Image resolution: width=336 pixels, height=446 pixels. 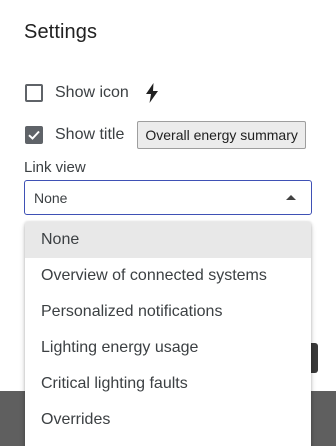 What do you see at coordinates (221, 135) in the screenshot?
I see `title-text-input: Overall energy summary` at bounding box center [221, 135].